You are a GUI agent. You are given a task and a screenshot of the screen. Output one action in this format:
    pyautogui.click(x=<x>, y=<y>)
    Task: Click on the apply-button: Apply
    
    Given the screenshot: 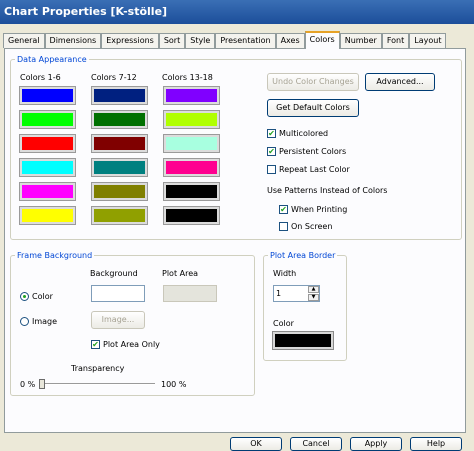 What is the action you would take?
    pyautogui.click(x=376, y=444)
    